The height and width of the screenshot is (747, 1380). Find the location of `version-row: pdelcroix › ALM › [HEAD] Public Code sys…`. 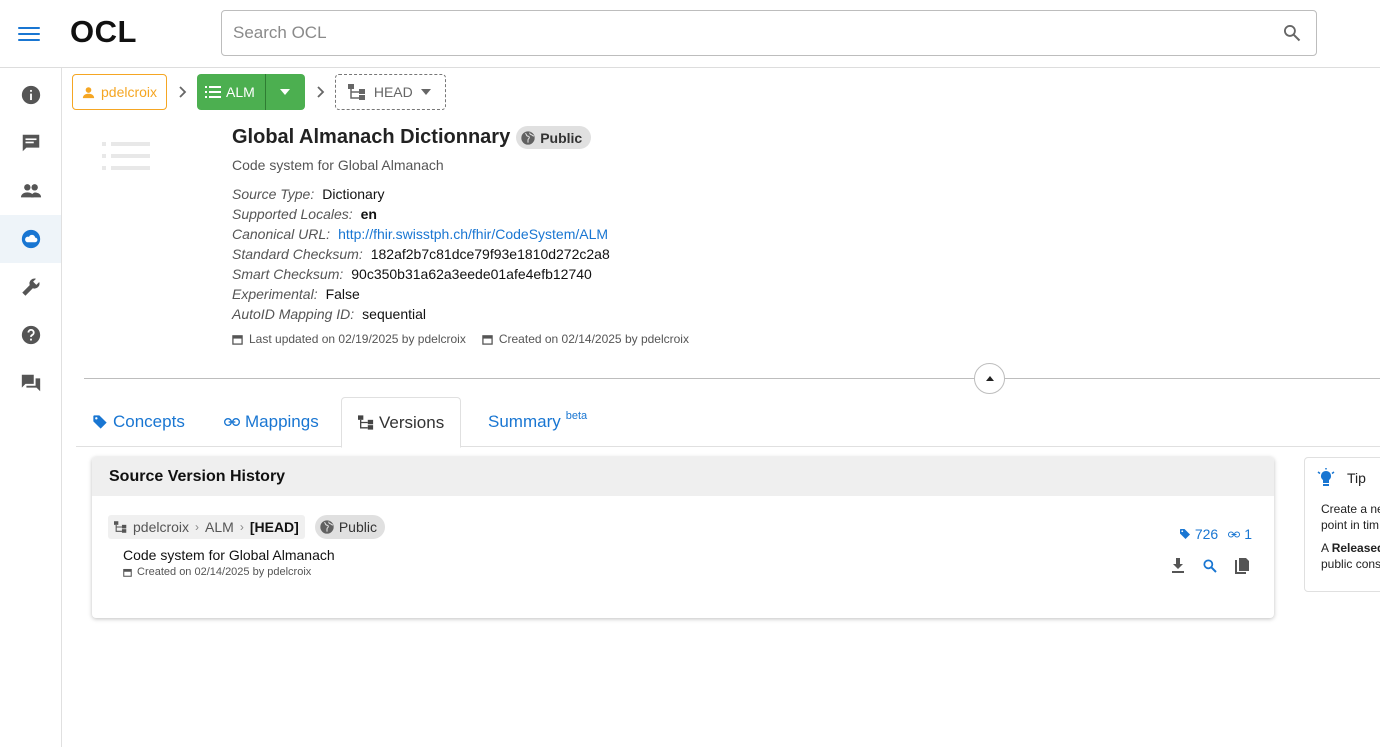

version-row: pdelcroix › ALM › [HEAD] Public Code sys… is located at coordinates (246, 546).